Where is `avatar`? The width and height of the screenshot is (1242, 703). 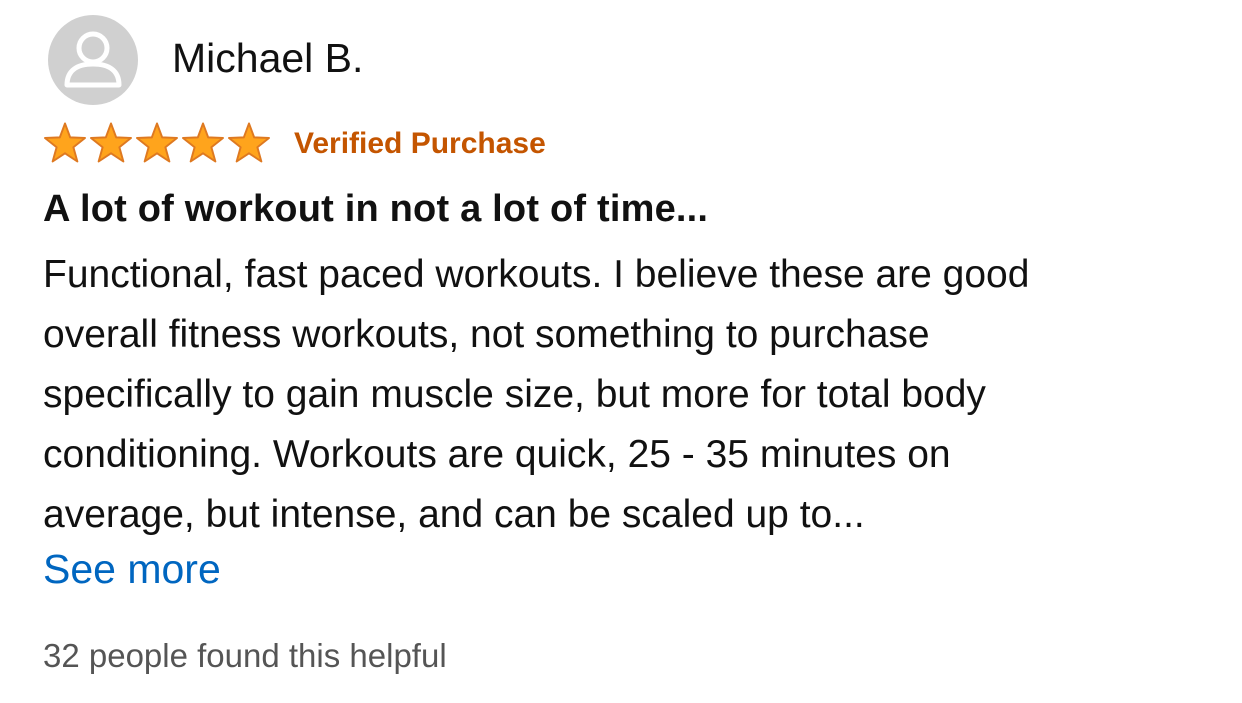 avatar is located at coordinates (93, 60).